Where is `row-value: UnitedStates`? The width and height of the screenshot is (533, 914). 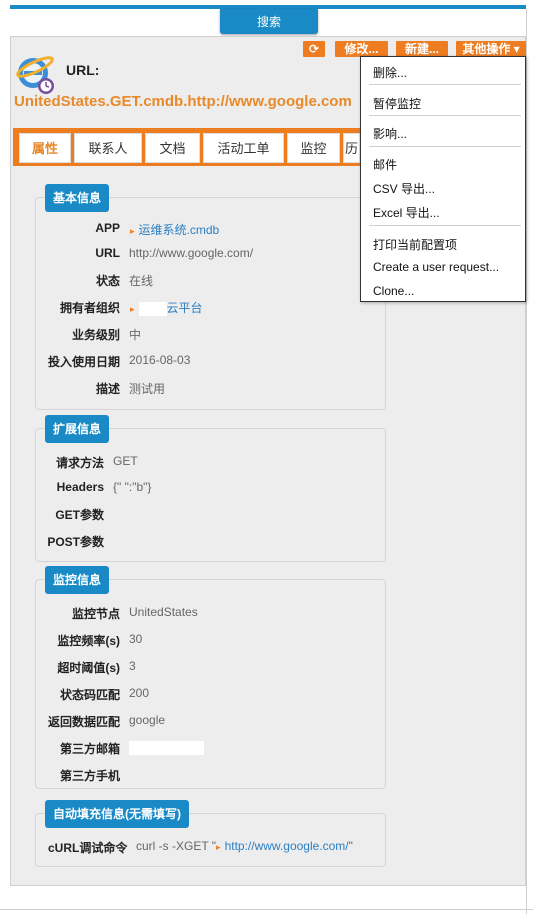
row-value: UnitedStates is located at coordinates (163, 612).